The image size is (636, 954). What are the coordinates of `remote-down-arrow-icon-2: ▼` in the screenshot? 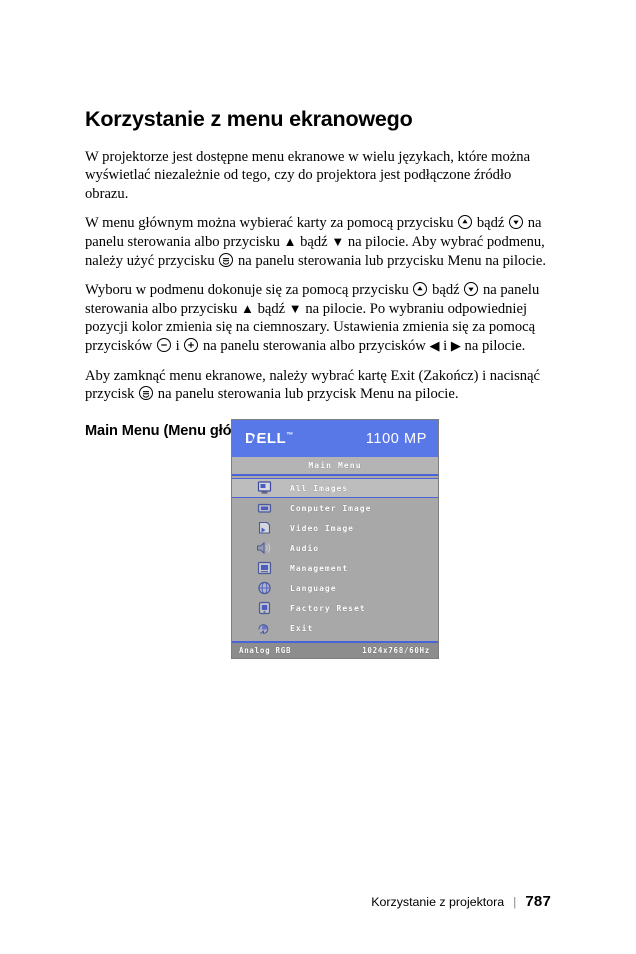 It's located at (295, 308).